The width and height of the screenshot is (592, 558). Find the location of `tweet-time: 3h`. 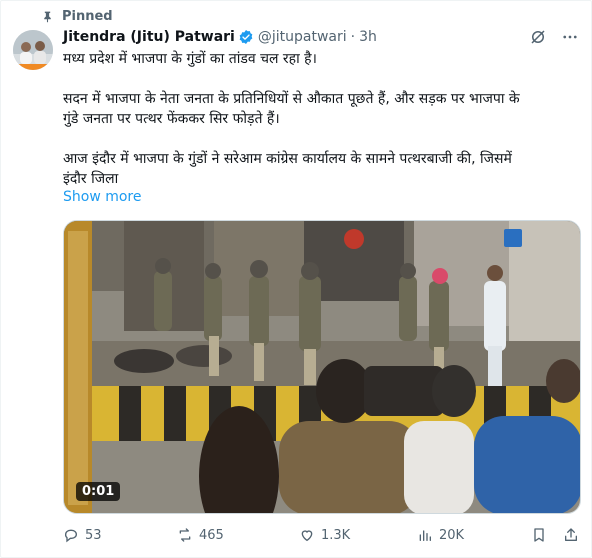

tweet-time: 3h is located at coordinates (368, 37).